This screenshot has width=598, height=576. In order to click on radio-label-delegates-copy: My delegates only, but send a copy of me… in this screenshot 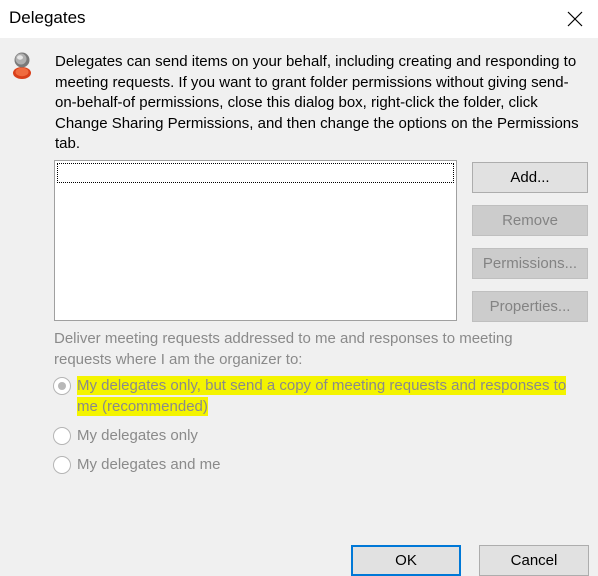, I will do `click(322, 396)`.